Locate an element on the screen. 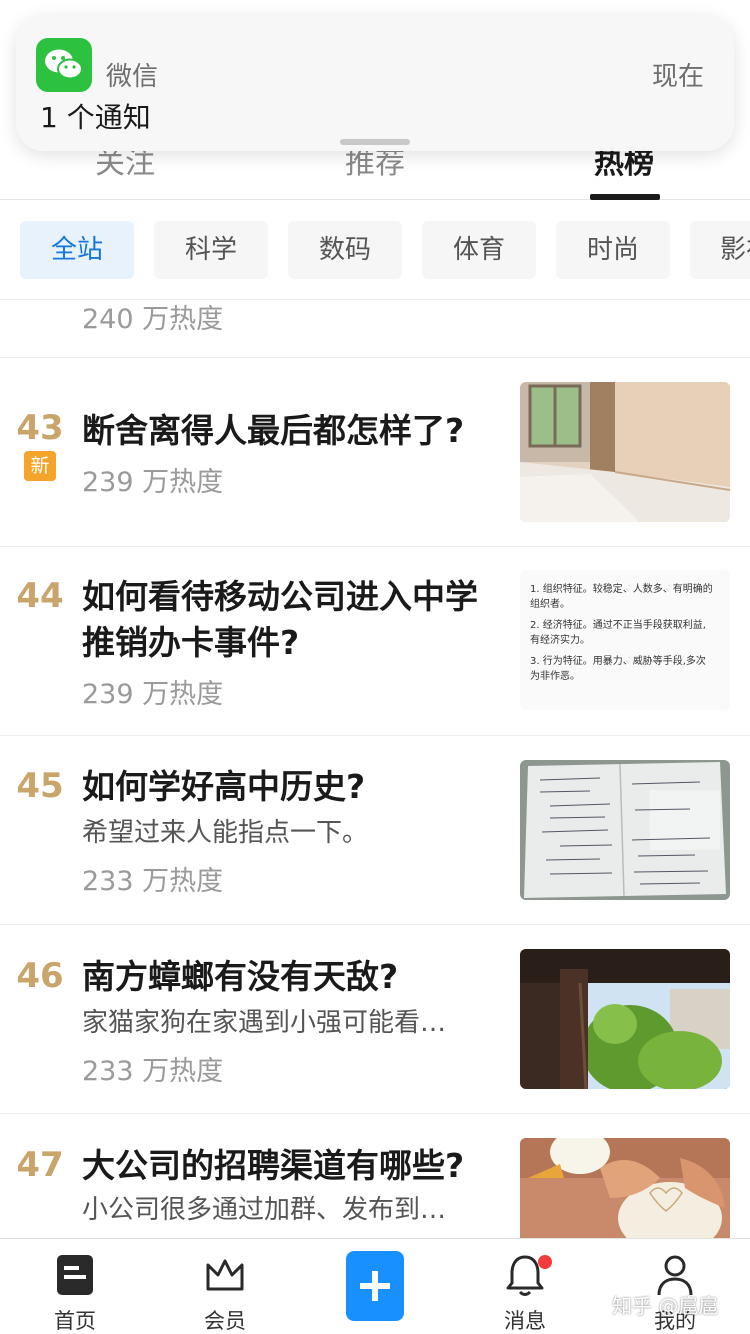 The width and height of the screenshot is (750, 1334). create-post-button is located at coordinates (375, 1286).